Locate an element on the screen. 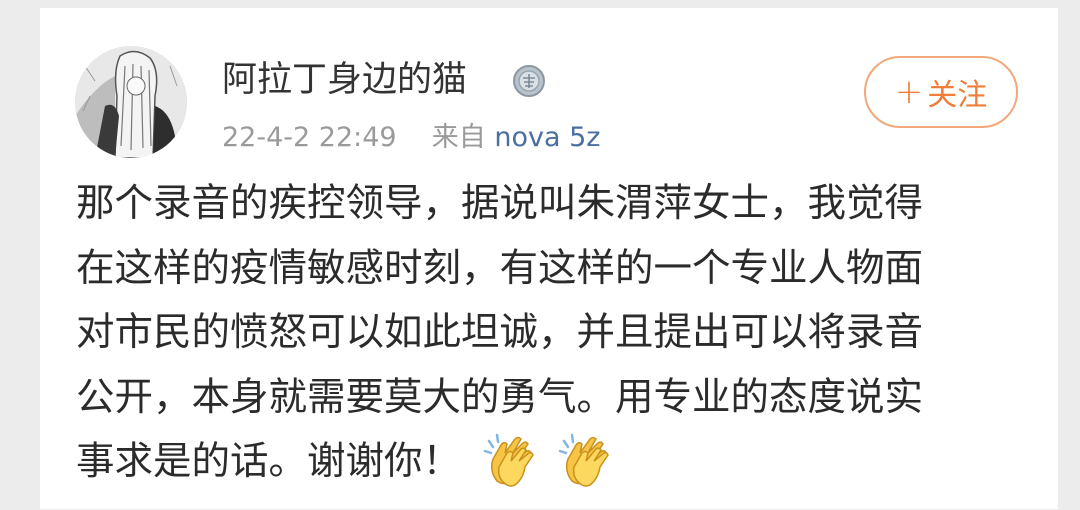 The height and width of the screenshot is (510, 1080). source-device-link: nova 5z is located at coordinates (547, 137).